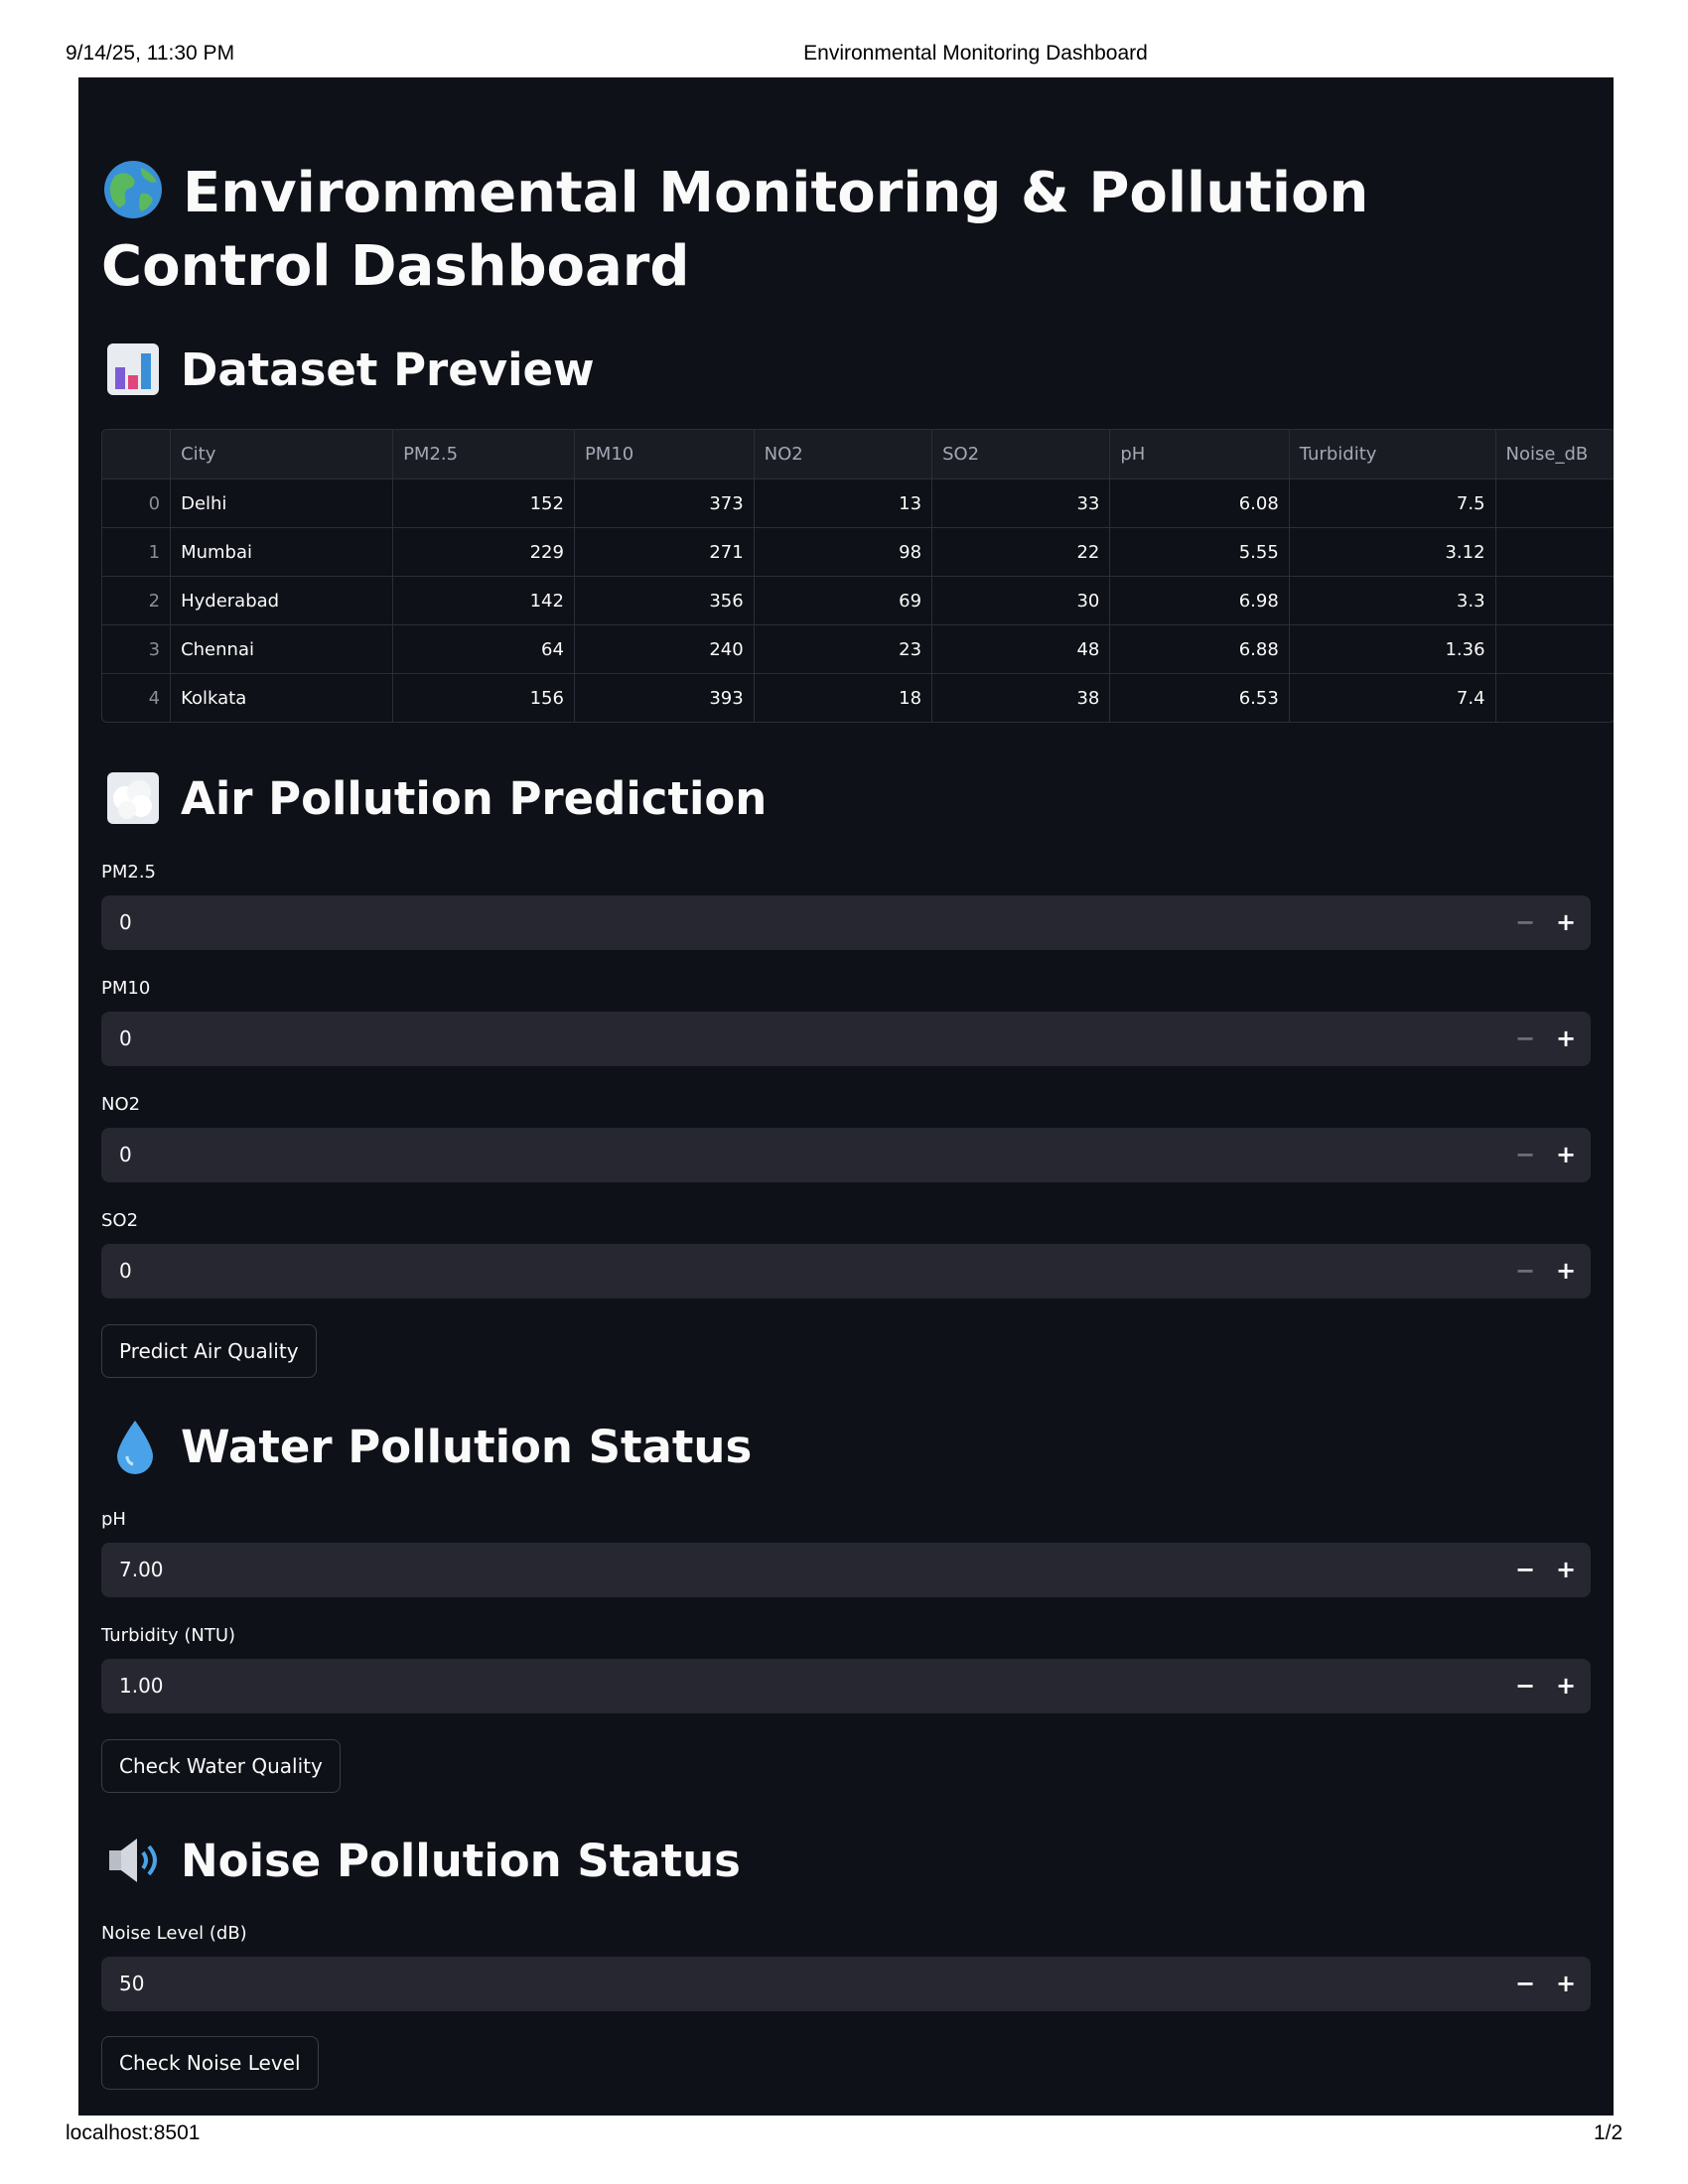 This screenshot has height=2184, width=1688. What do you see at coordinates (1392, 503) in the screenshot?
I see `table-cell: 7.5` at bounding box center [1392, 503].